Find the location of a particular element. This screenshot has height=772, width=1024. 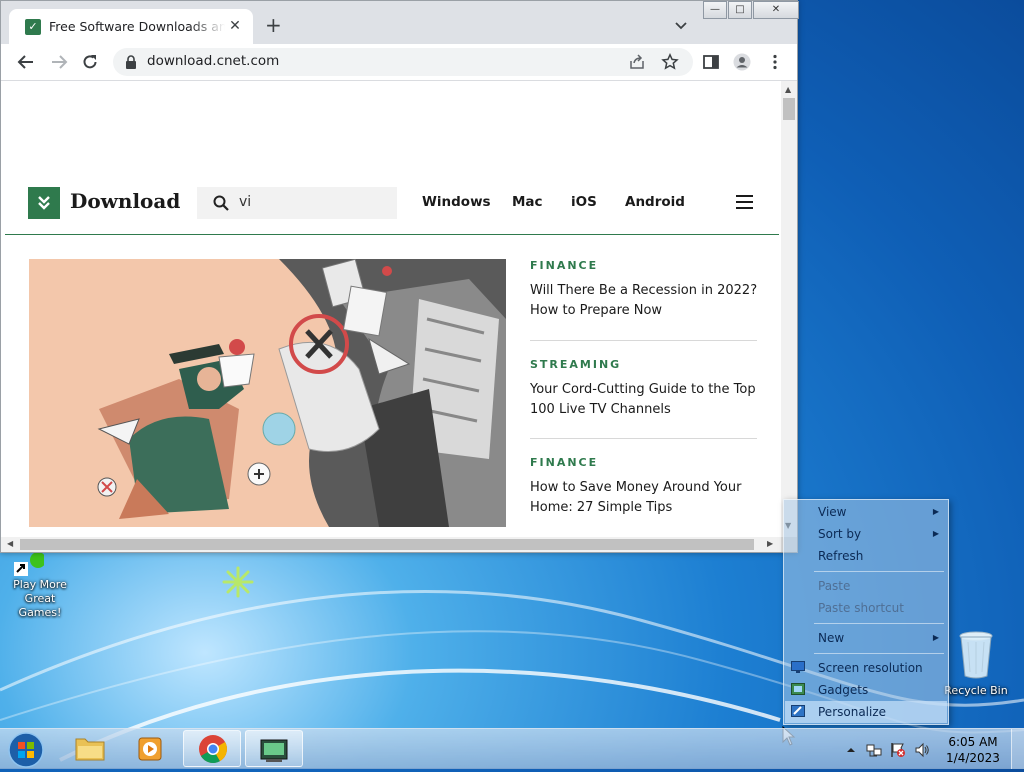

site-search-input: vi is located at coordinates (297, 203).